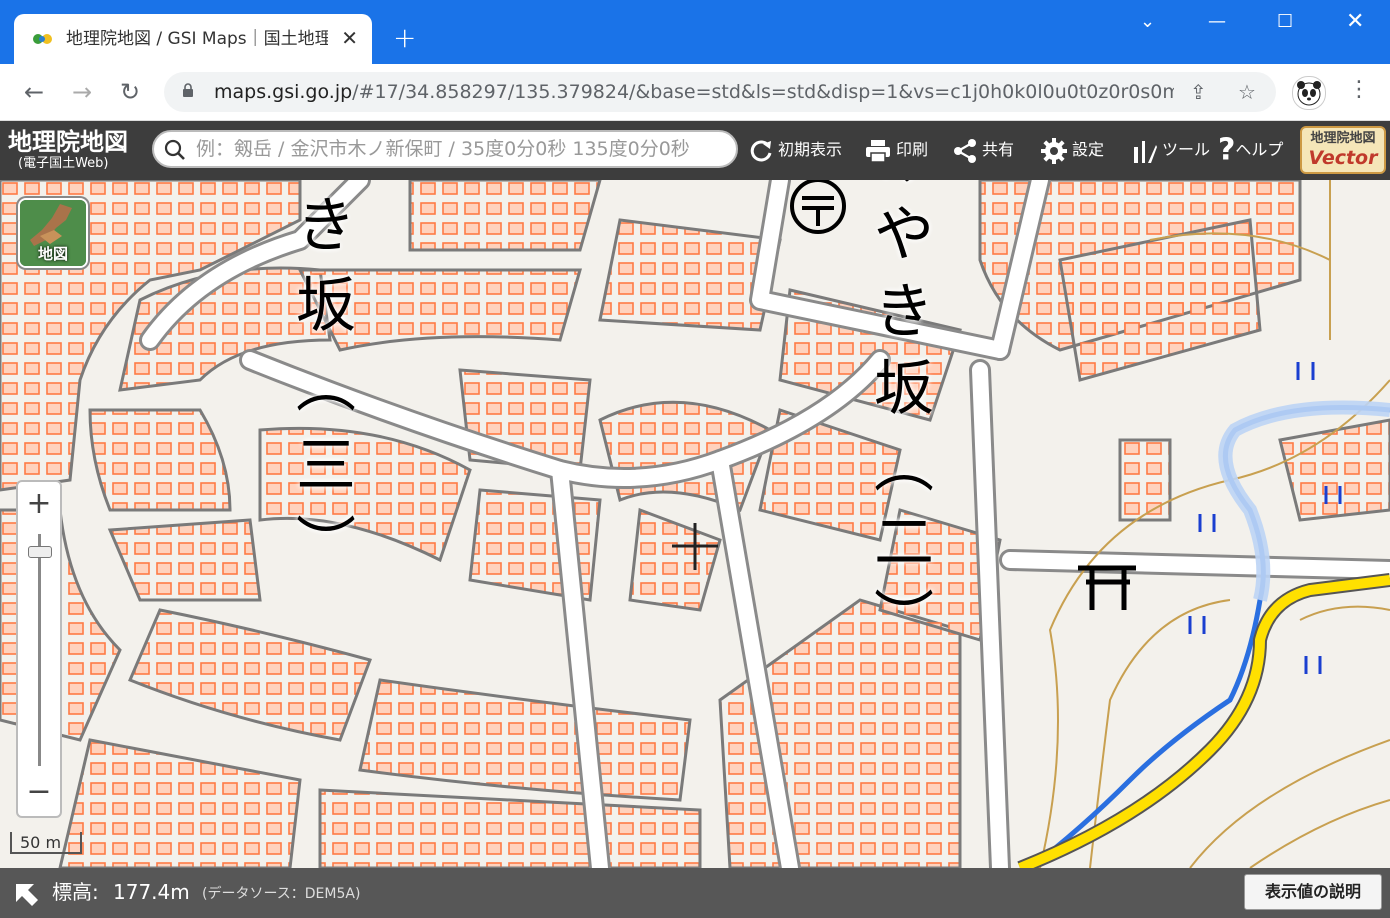 This screenshot has width=1390, height=918. I want to click on elevation-label: 標高:, so click(75, 892).